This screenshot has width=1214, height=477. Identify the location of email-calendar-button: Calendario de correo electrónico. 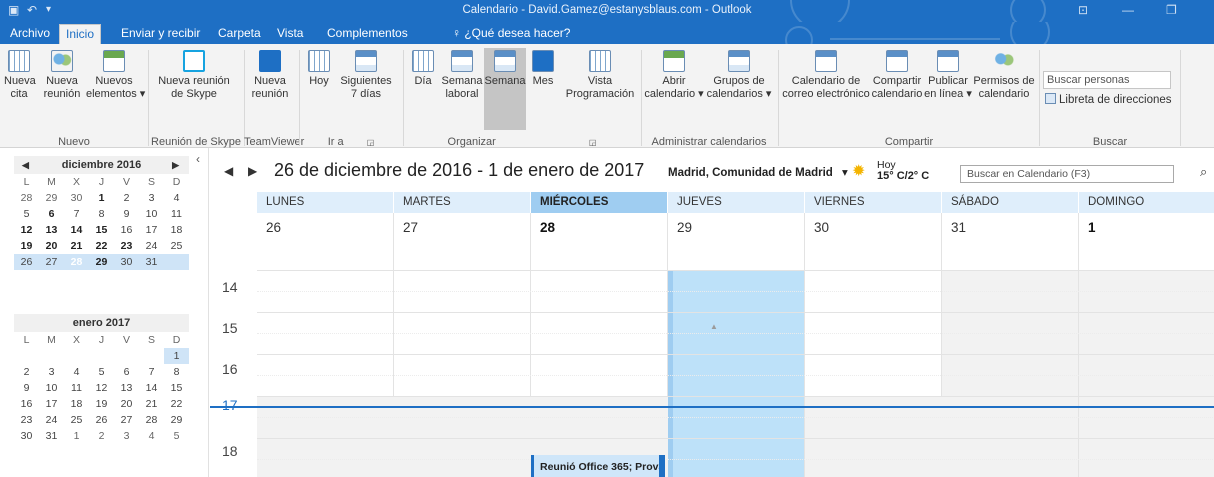
(826, 75).